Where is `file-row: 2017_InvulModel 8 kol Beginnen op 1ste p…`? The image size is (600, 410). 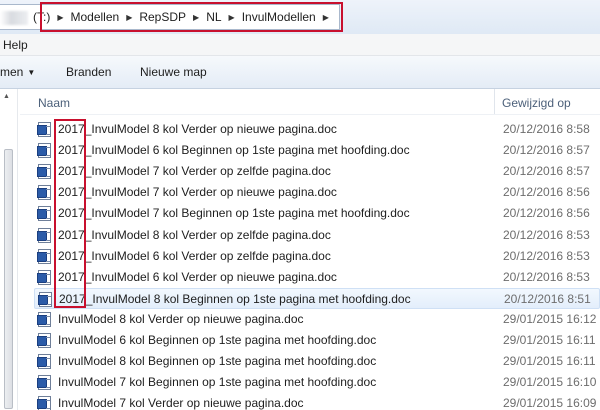
file-row: 2017_InvulModel 8 kol Beginnen op 1ste p… is located at coordinates (317, 298).